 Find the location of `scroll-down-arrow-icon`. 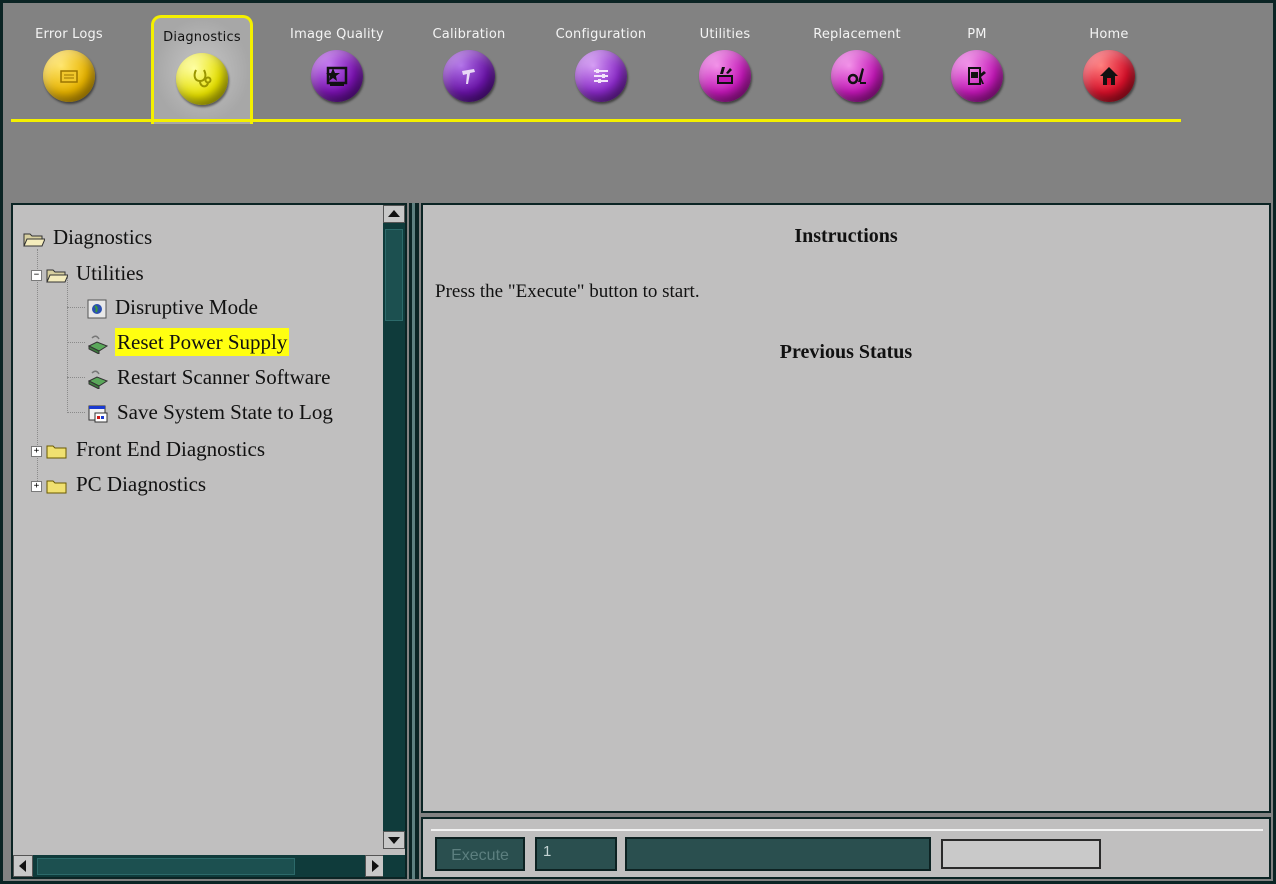

scroll-down-arrow-icon is located at coordinates (394, 840).